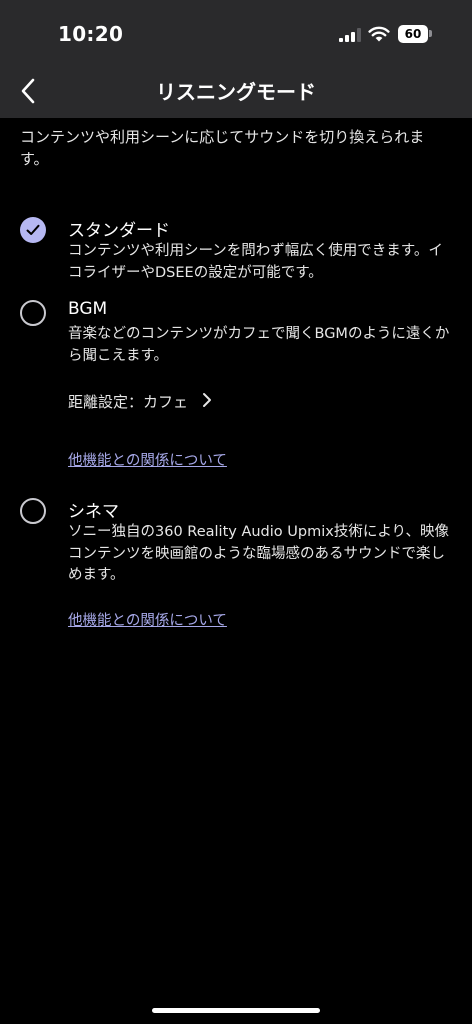 Image resolution: width=472 pixels, height=1024 pixels. I want to click on radio-standard, so click(33, 230).